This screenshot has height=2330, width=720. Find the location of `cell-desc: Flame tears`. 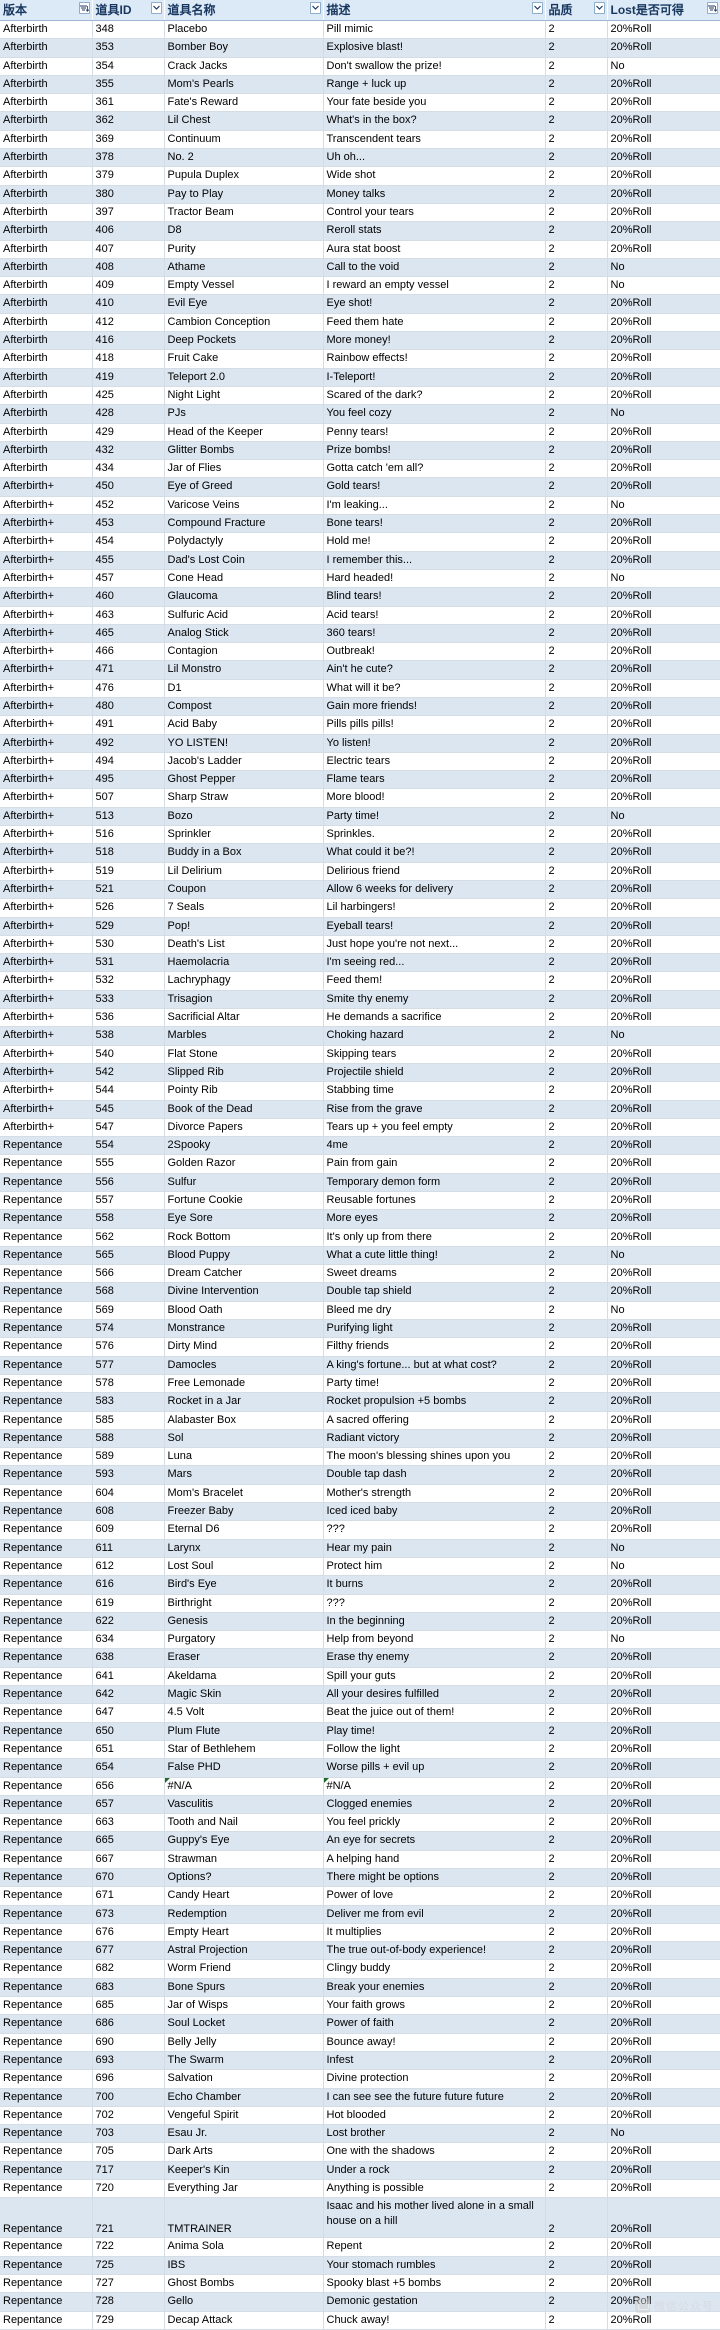

cell-desc: Flame tears is located at coordinates (434, 780).